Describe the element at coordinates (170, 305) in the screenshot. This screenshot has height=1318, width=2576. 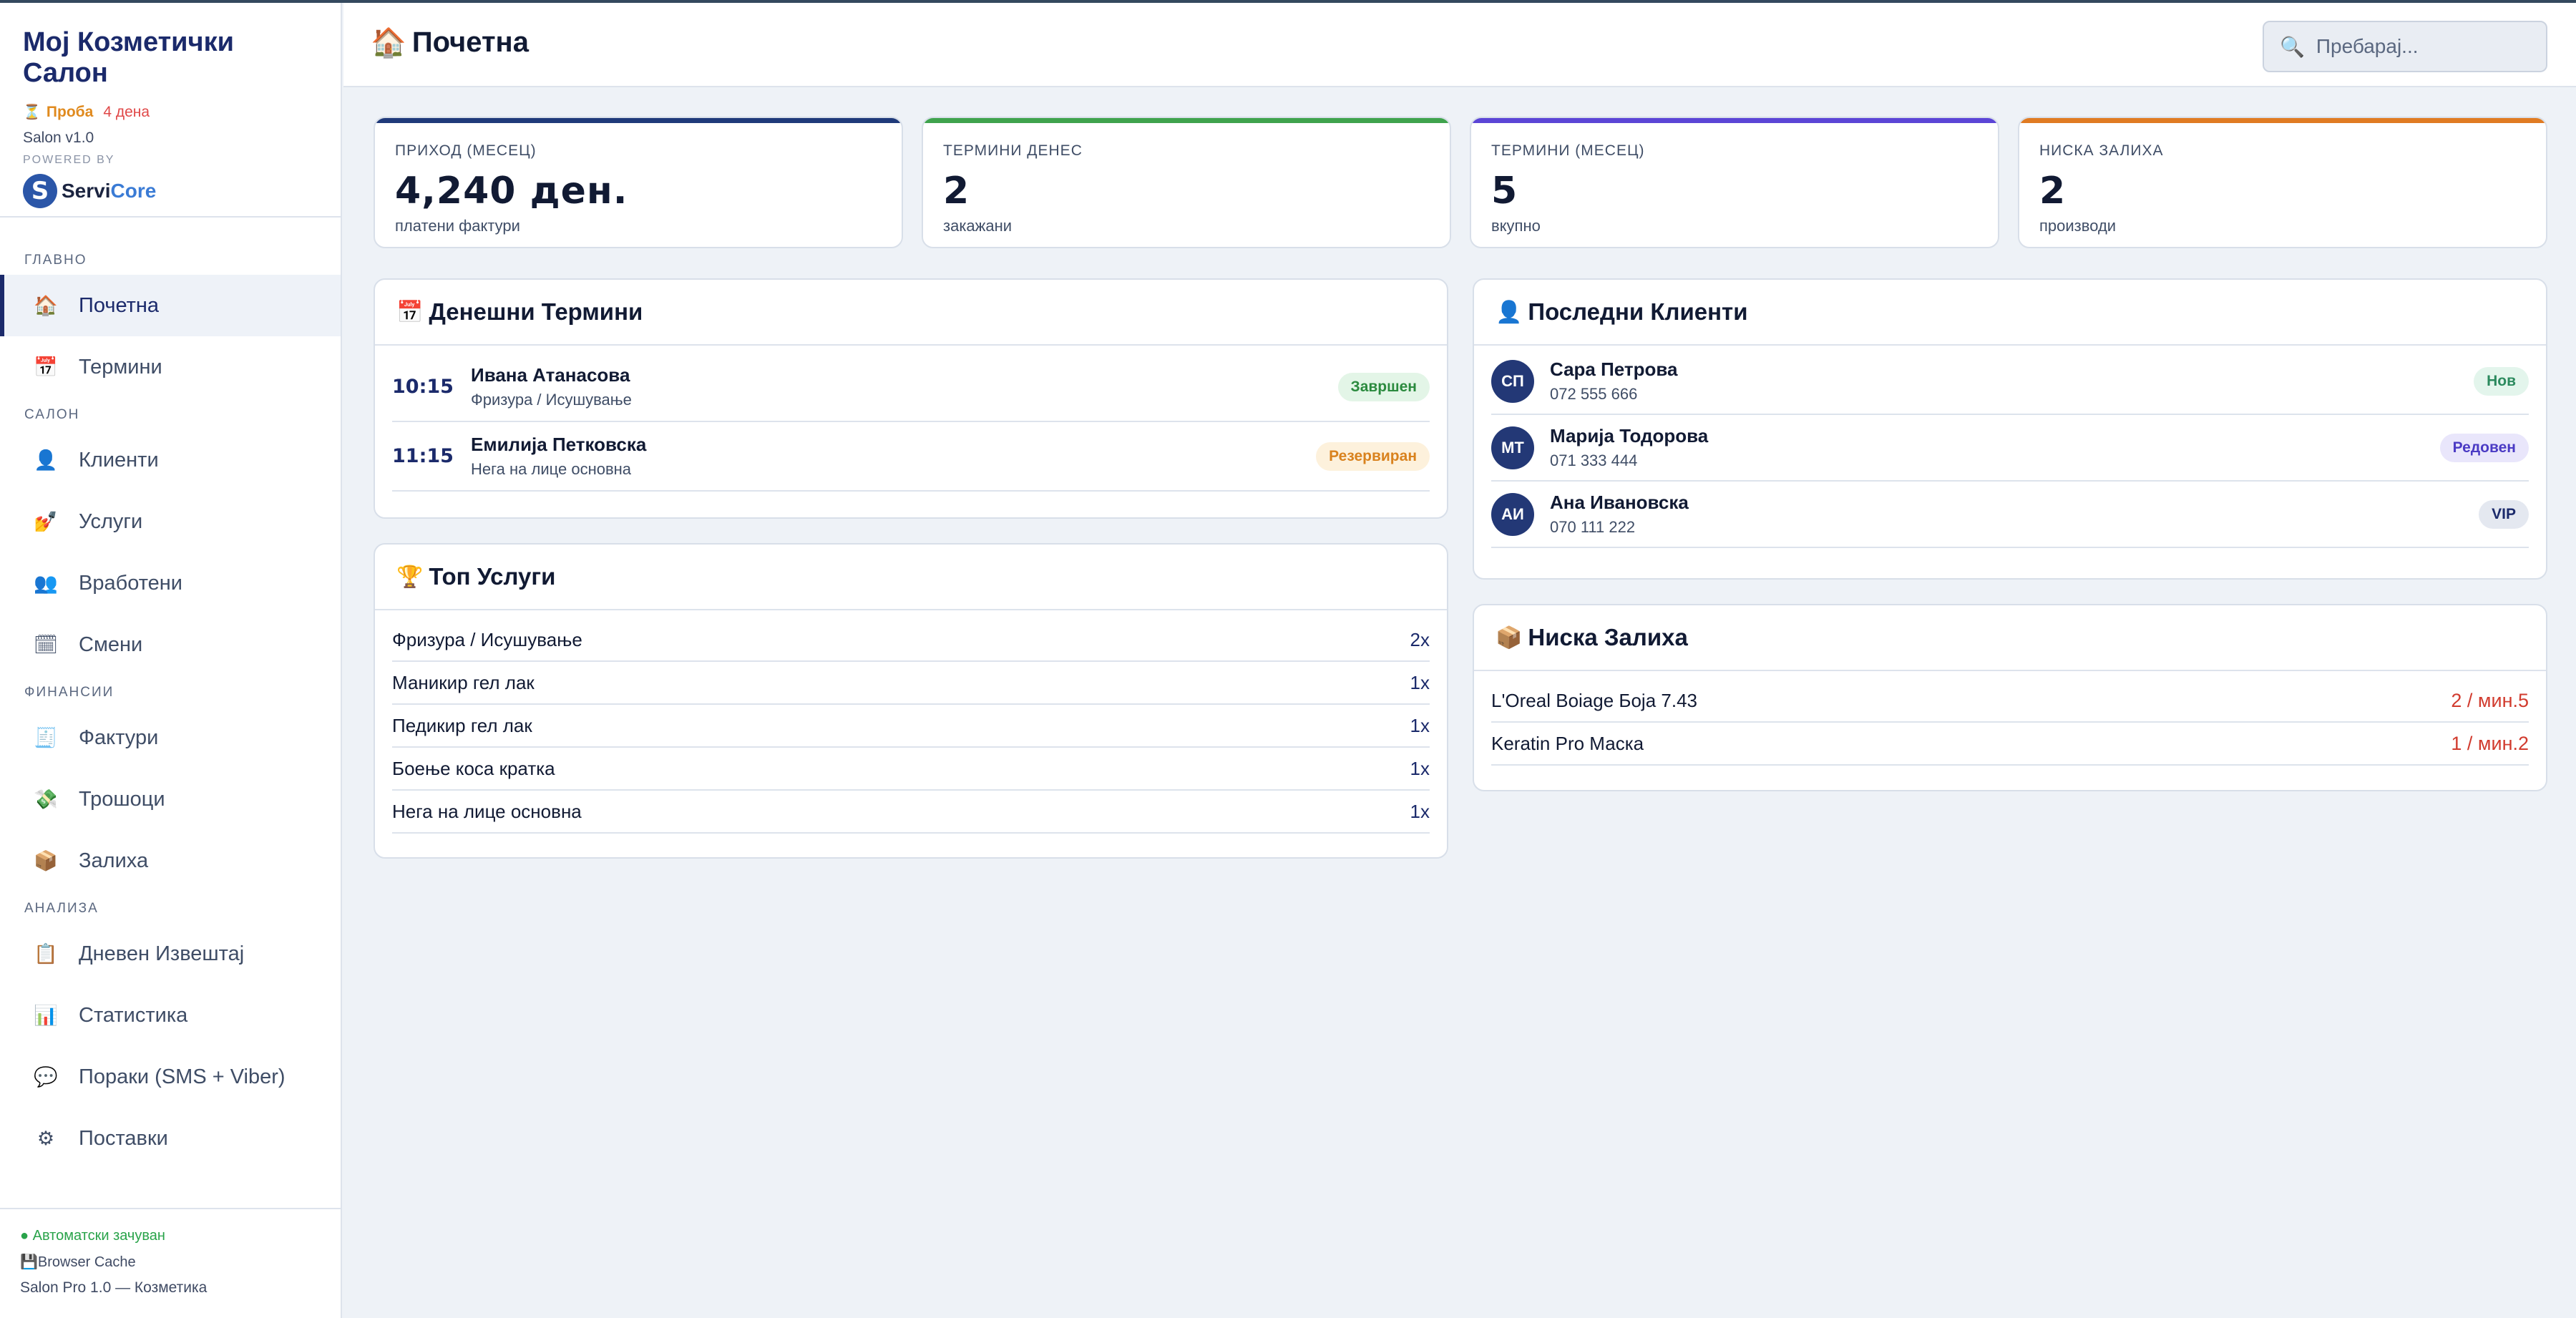
I see `sidebar-item: 🏠 Почетна` at that location.